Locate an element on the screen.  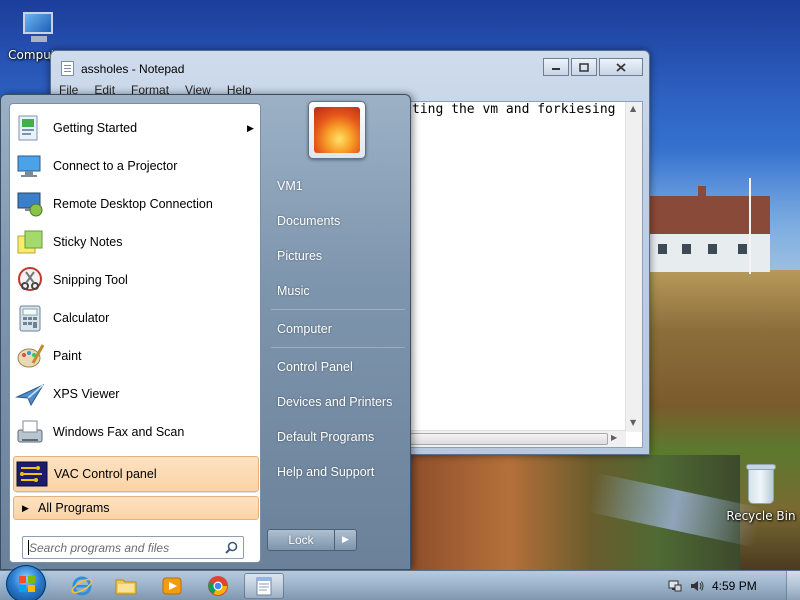
recycle-bin-icon is located at coordinates (761, 484).